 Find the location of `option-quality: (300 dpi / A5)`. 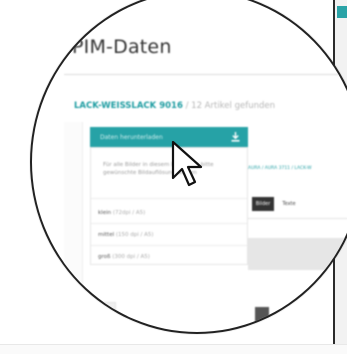

option-quality: (300 dpi / A5) is located at coordinates (131, 257).